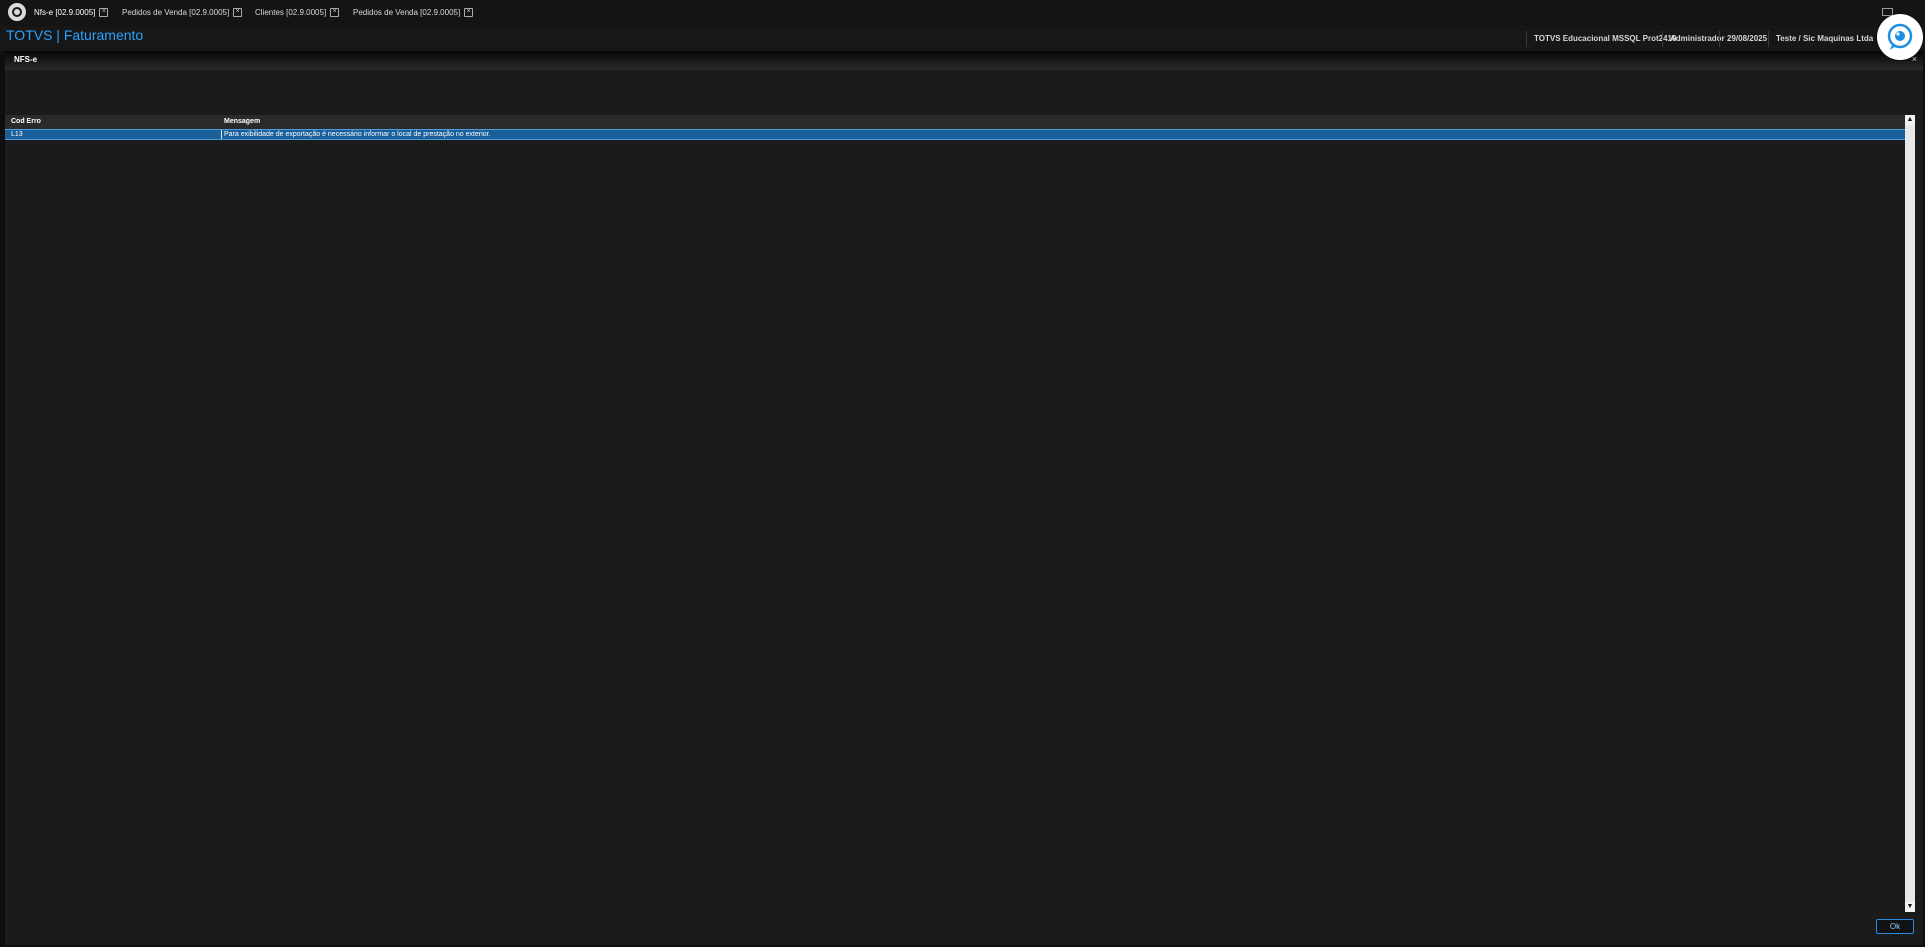 The image size is (1925, 947). I want to click on vertical-scrollbar: ▲ ▼, so click(1910, 513).